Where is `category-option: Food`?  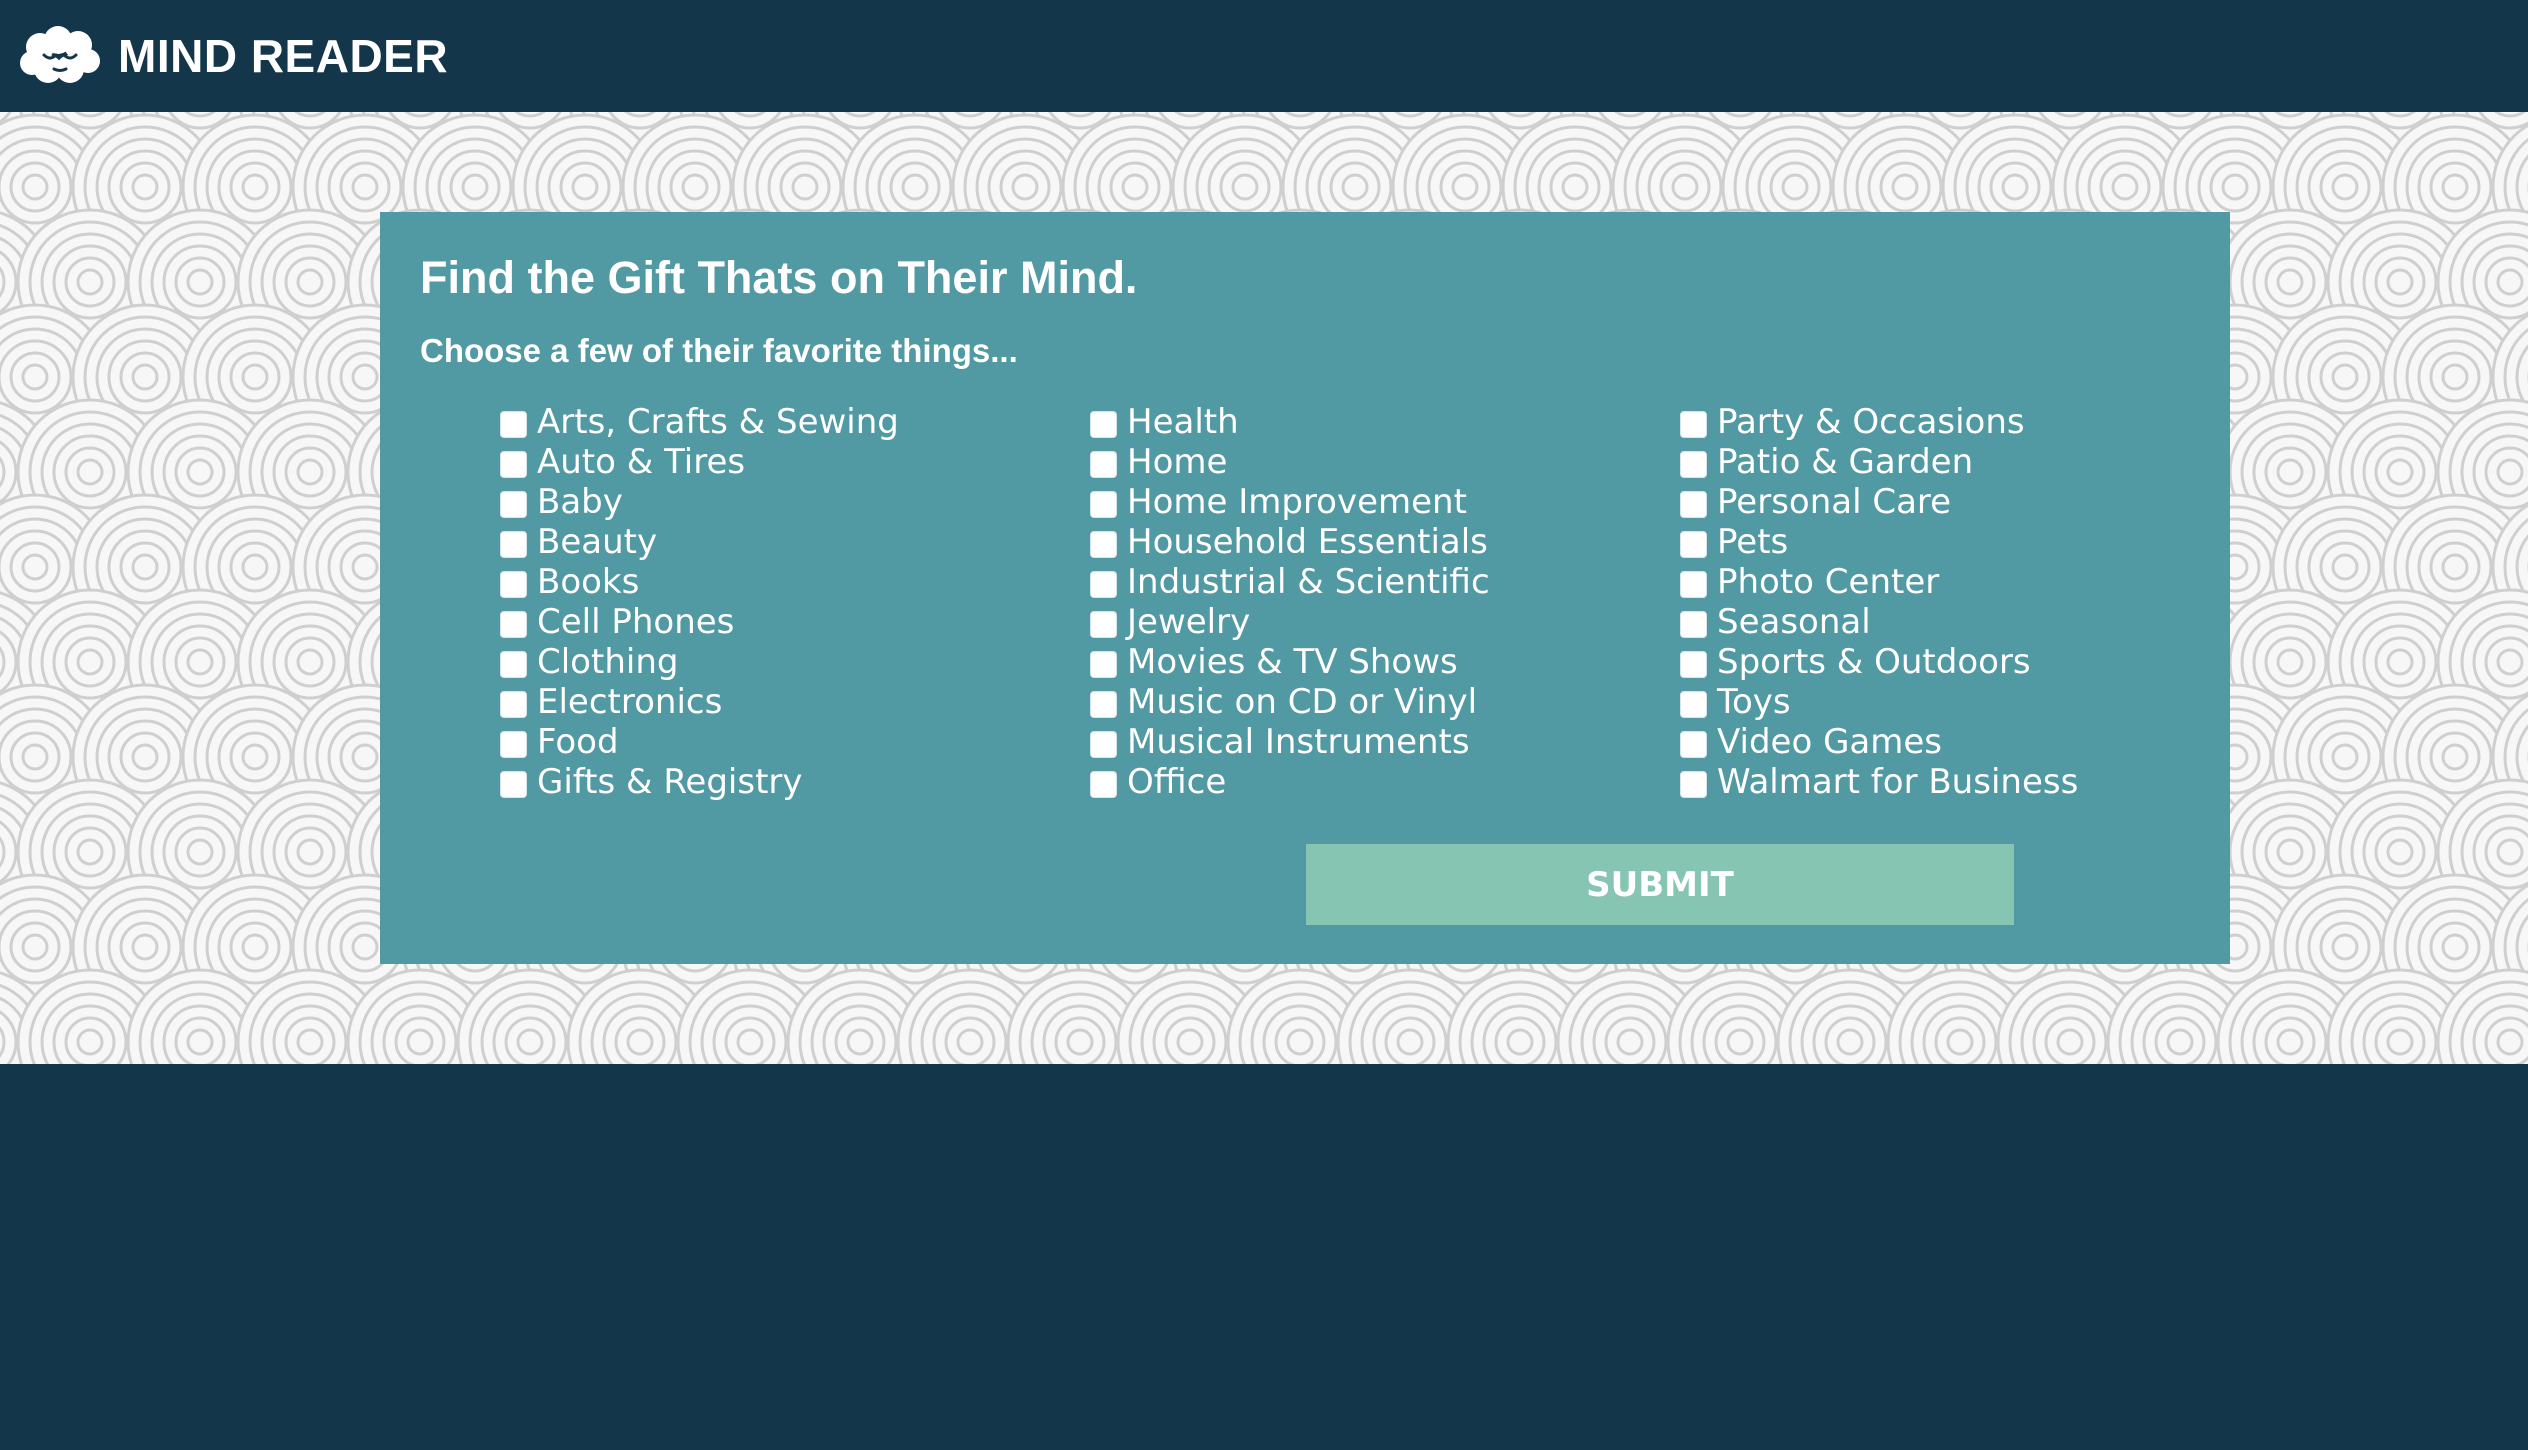 category-option: Food is located at coordinates (795, 742).